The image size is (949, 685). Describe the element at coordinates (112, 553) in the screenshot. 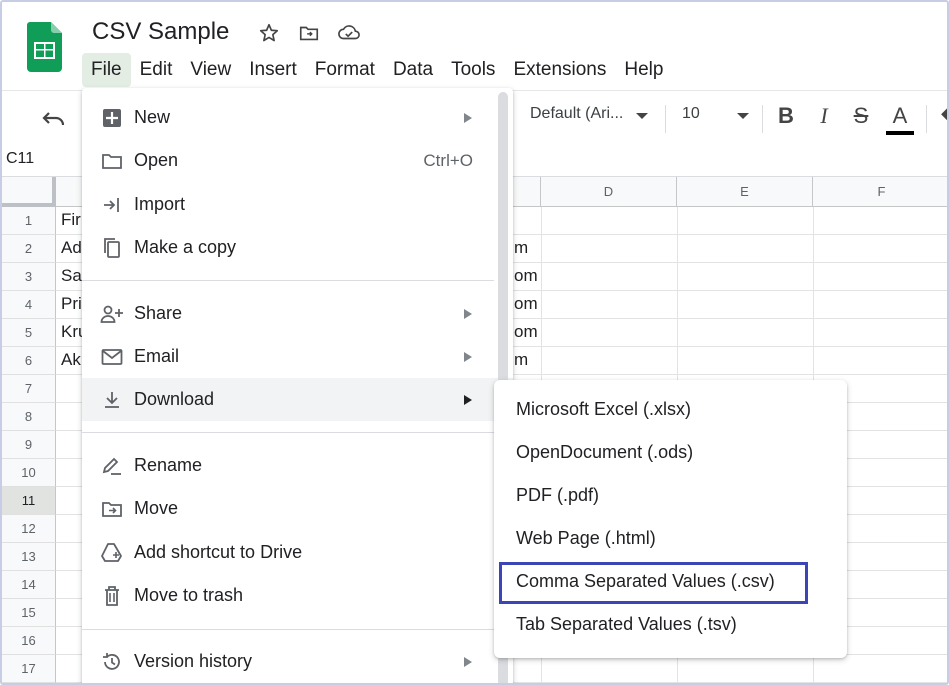

I see `drive-shortcut-icon` at that location.